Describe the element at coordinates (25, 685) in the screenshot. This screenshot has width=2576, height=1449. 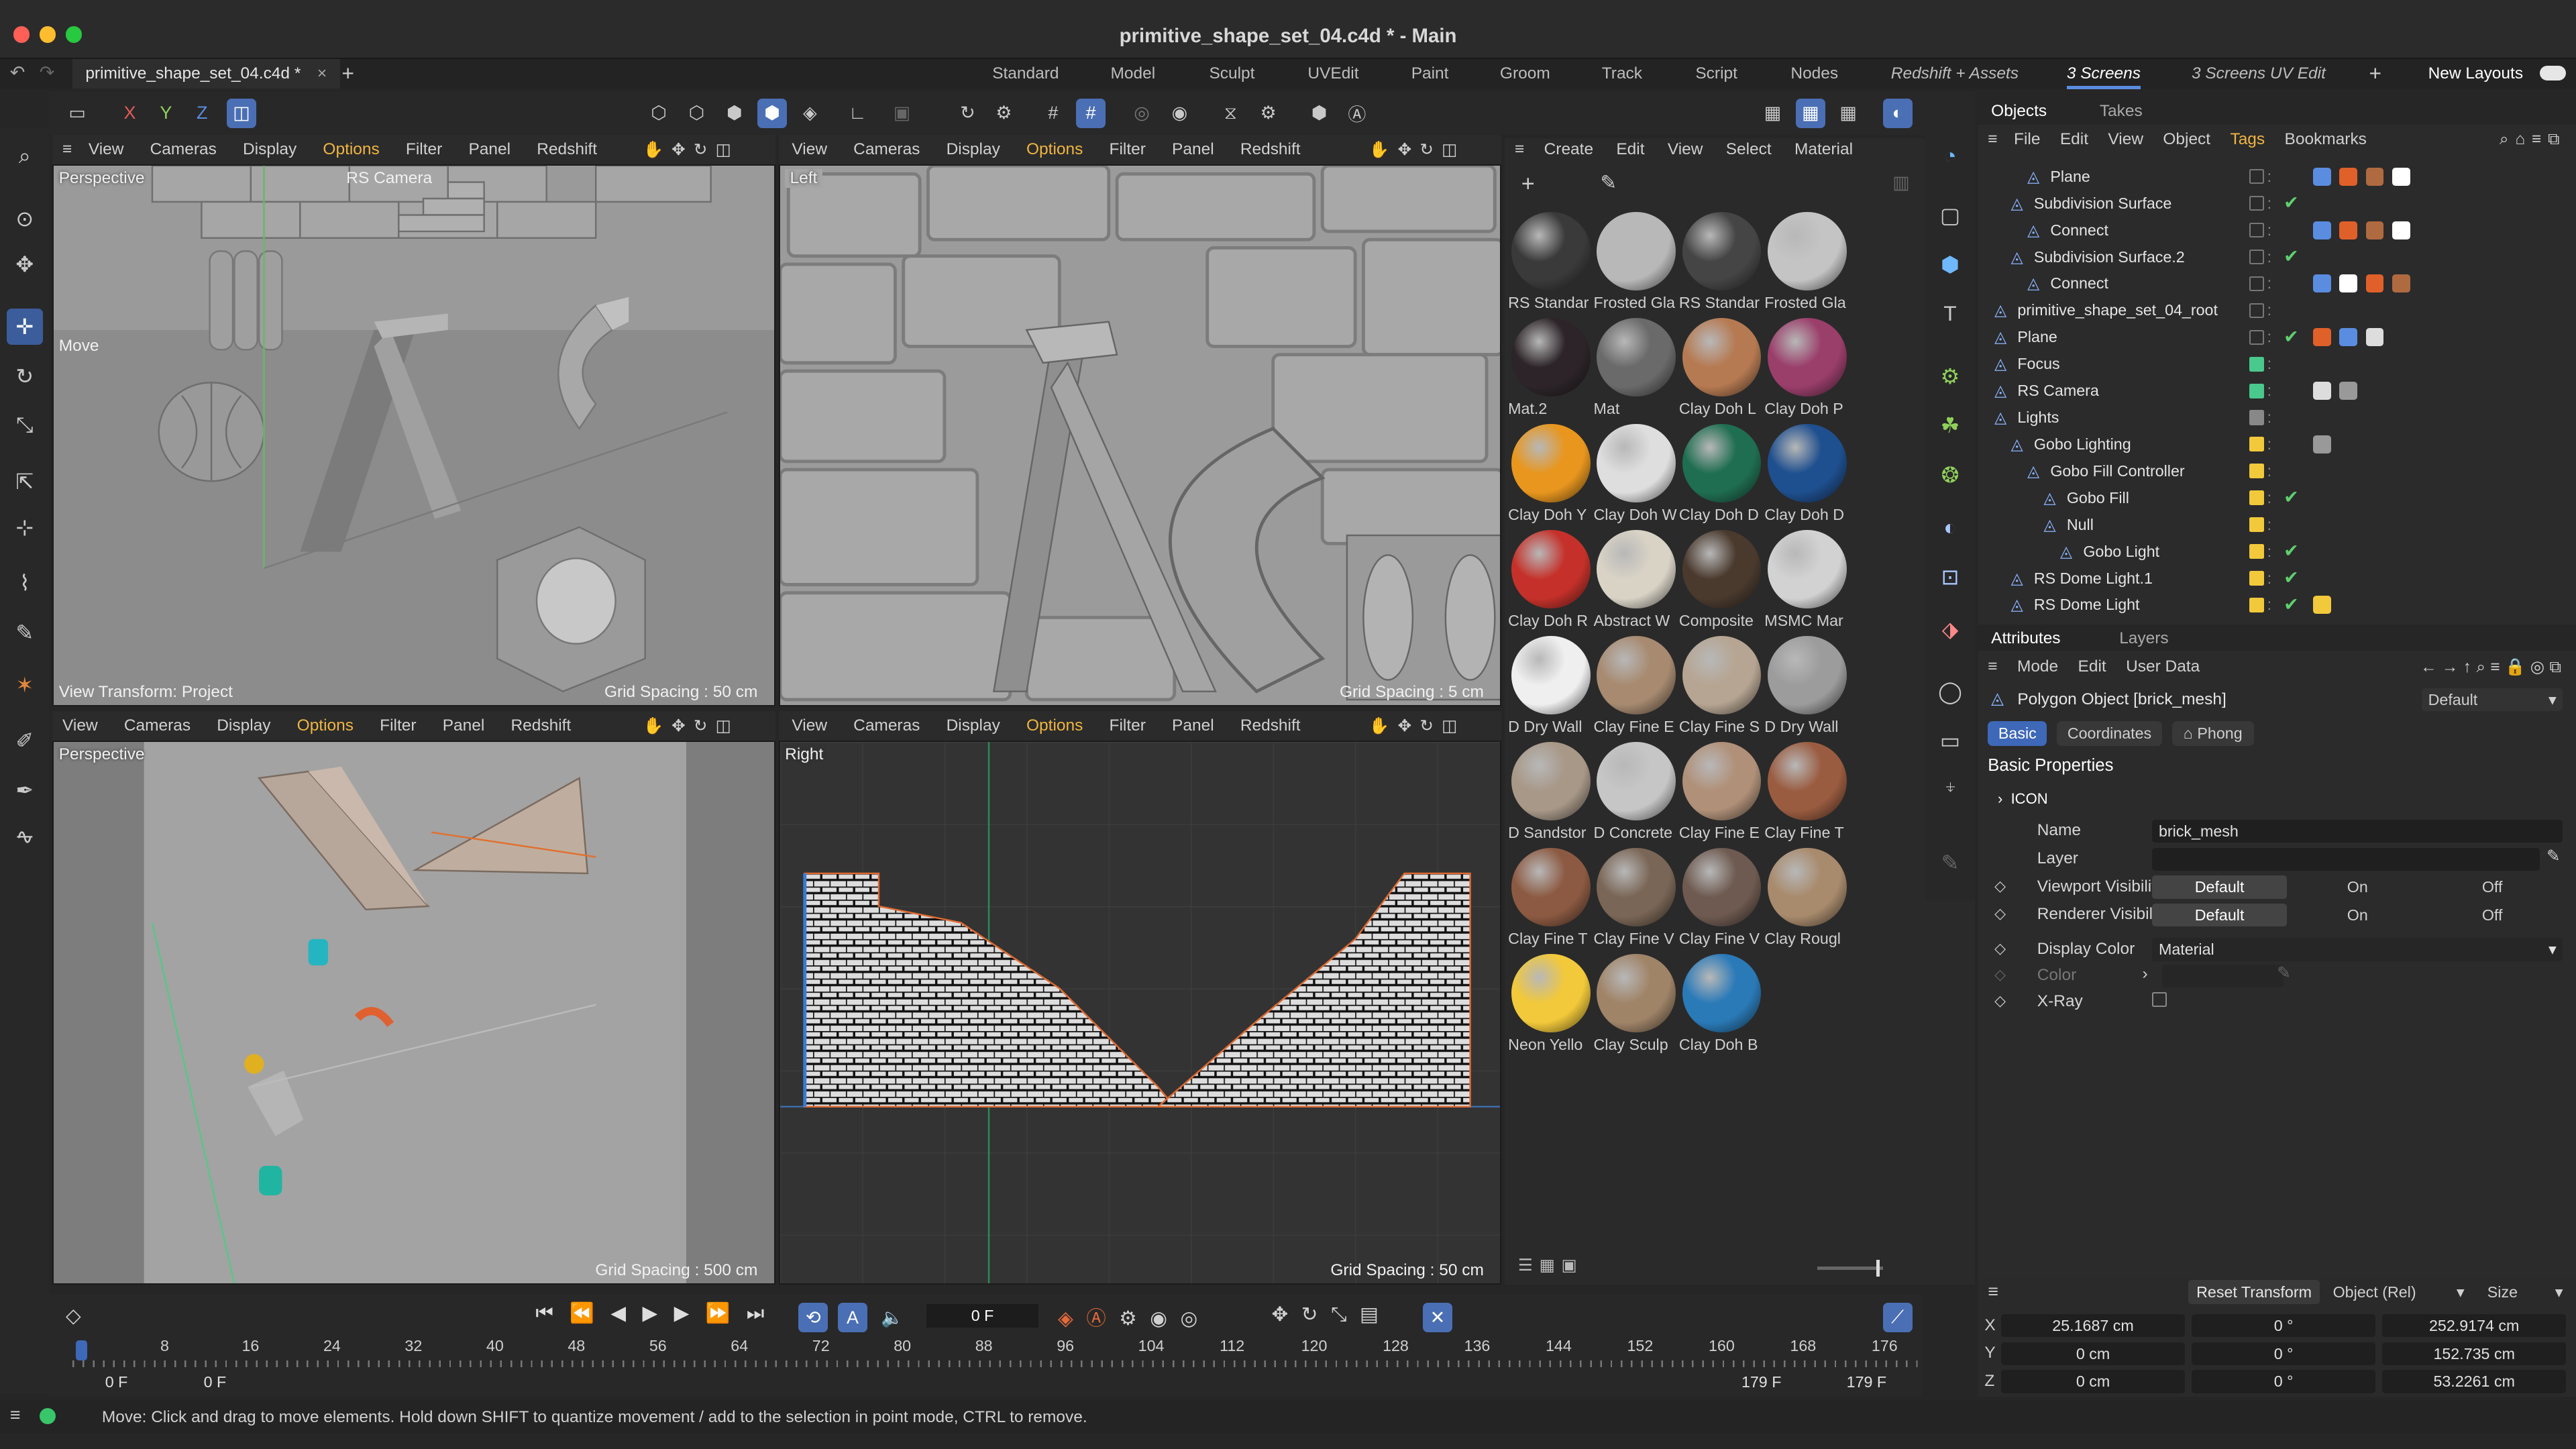
I see `paint-tool-icon: ✶` at that location.